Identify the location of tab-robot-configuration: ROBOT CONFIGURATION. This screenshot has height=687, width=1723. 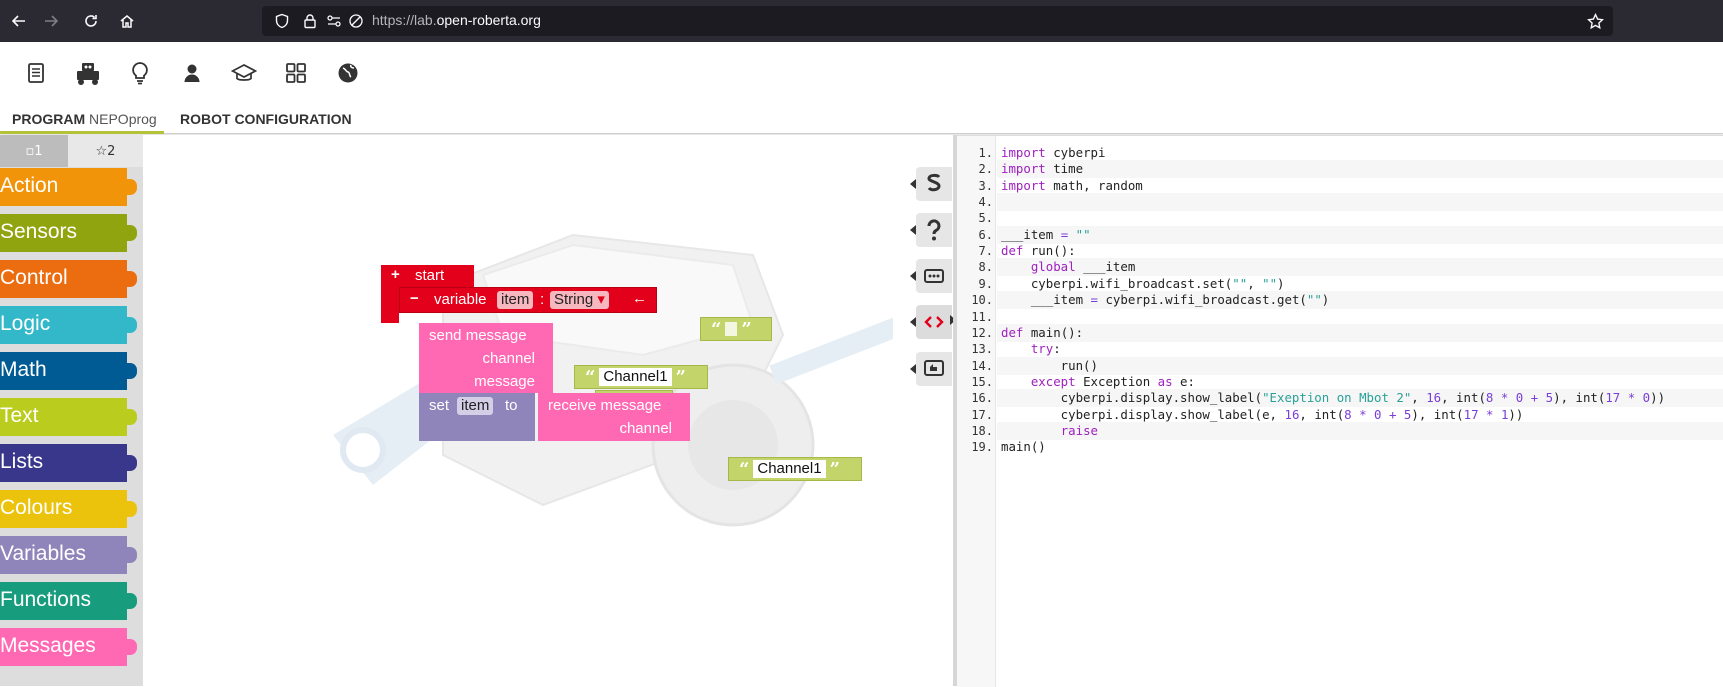
(266, 121).